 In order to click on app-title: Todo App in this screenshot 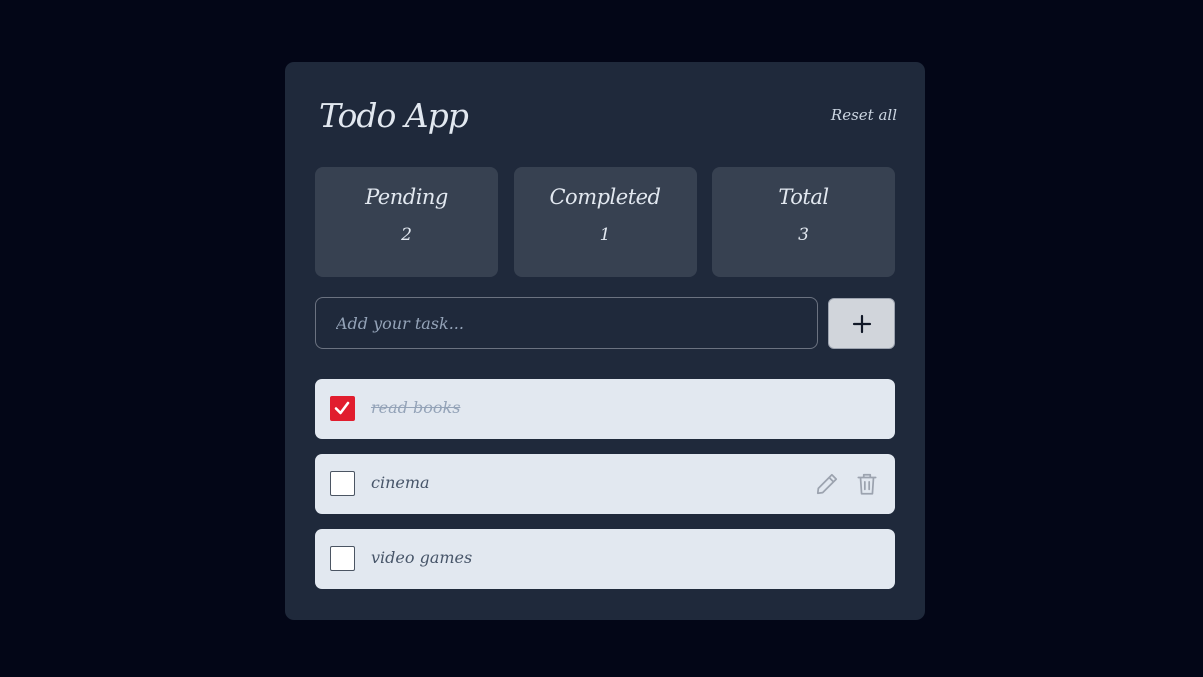, I will do `click(394, 115)`.